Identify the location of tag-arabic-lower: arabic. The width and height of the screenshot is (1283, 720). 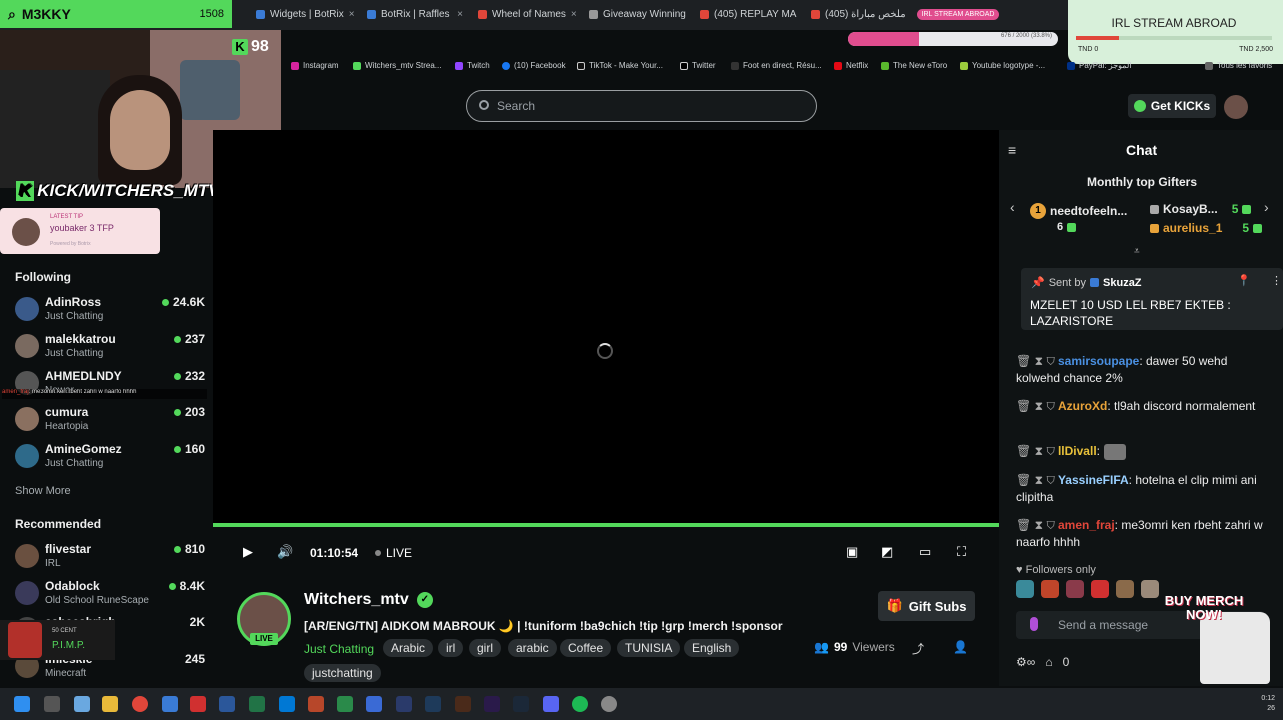
(532, 648).